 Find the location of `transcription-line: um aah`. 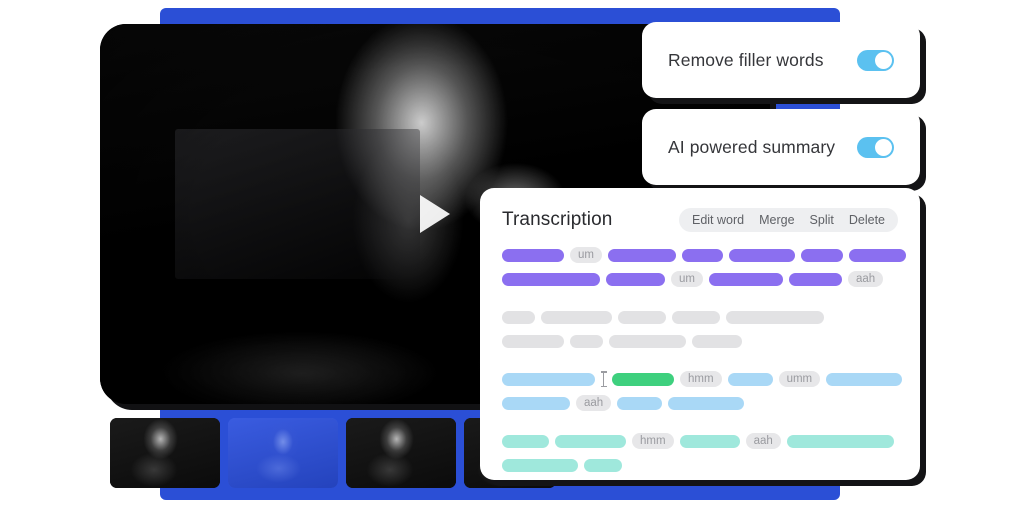

transcription-line: um aah is located at coordinates (700, 279).